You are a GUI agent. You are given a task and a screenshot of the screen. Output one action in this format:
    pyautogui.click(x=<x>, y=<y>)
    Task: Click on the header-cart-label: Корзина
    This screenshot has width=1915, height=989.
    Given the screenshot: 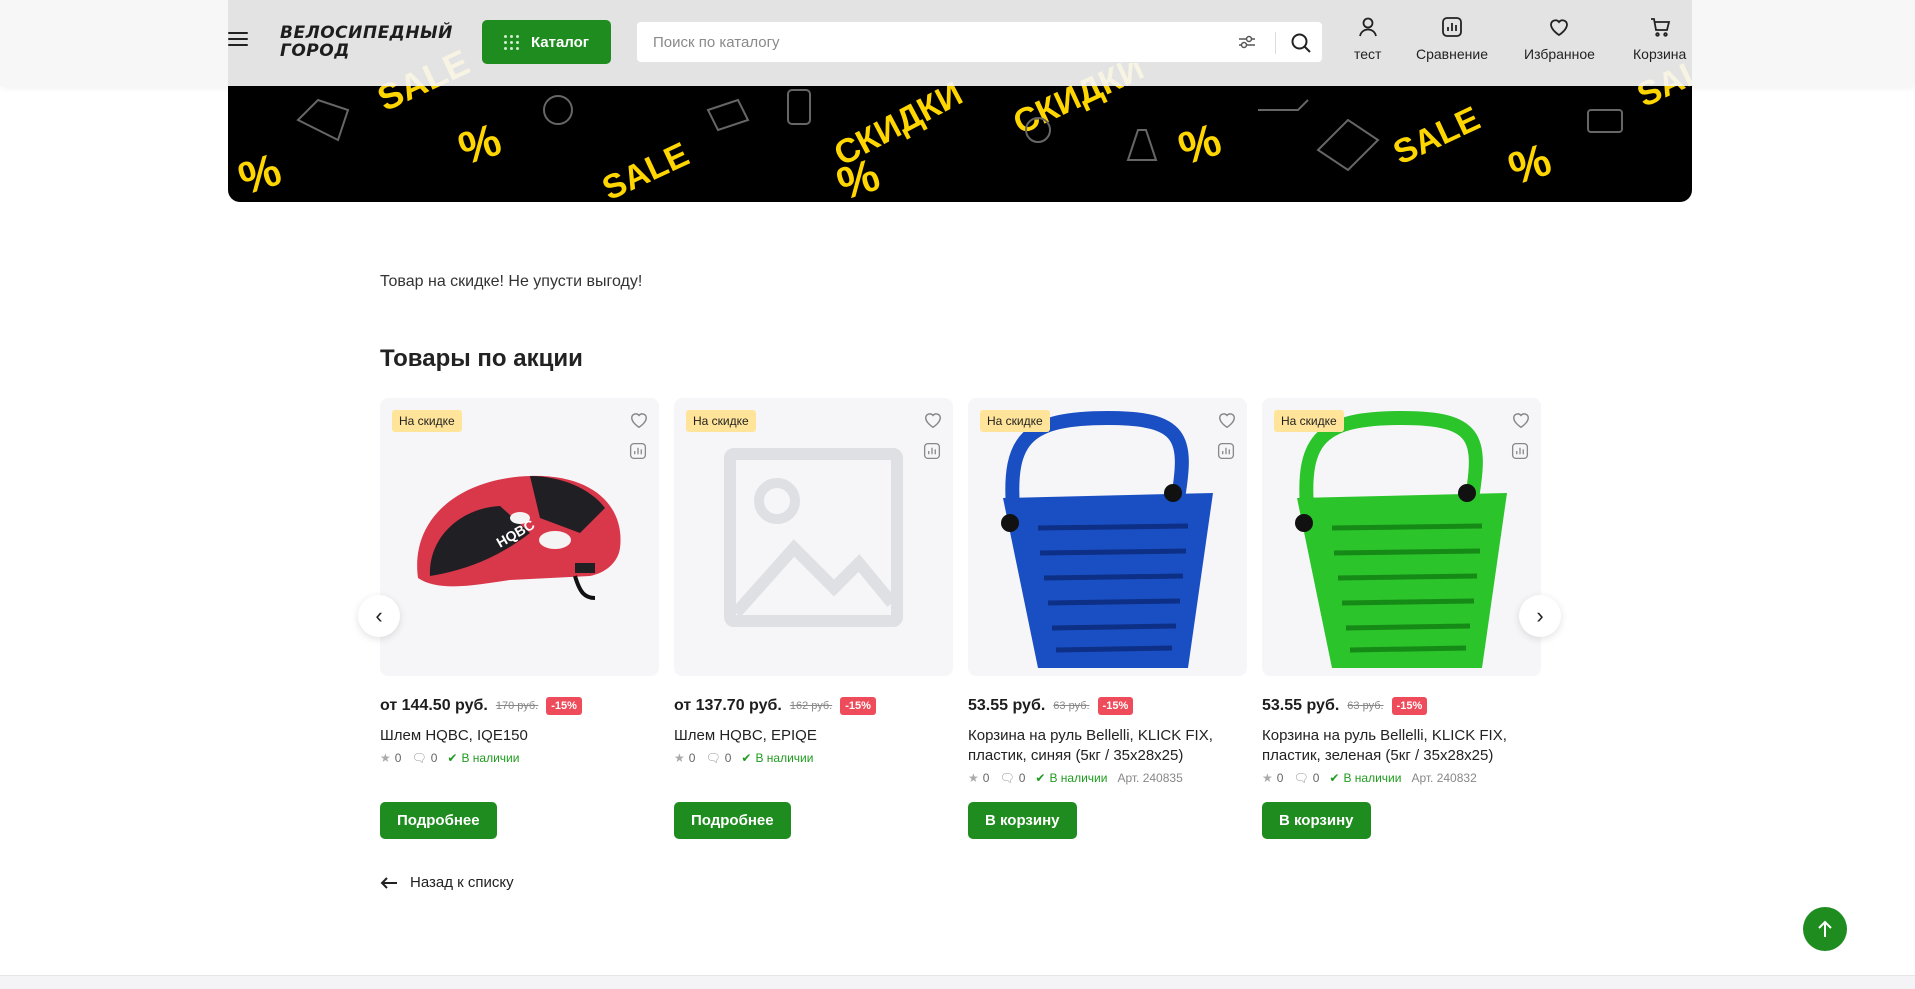 What is the action you would take?
    pyautogui.click(x=1660, y=54)
    